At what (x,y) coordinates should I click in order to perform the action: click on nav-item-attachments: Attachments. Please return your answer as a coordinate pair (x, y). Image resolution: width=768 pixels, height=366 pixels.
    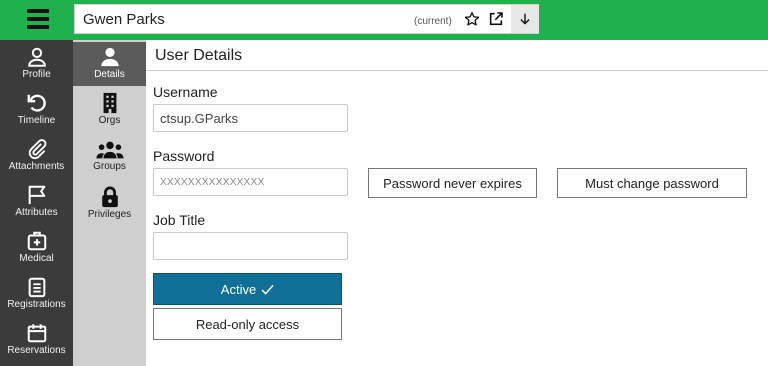
    Looking at the image, I should click on (36, 157).